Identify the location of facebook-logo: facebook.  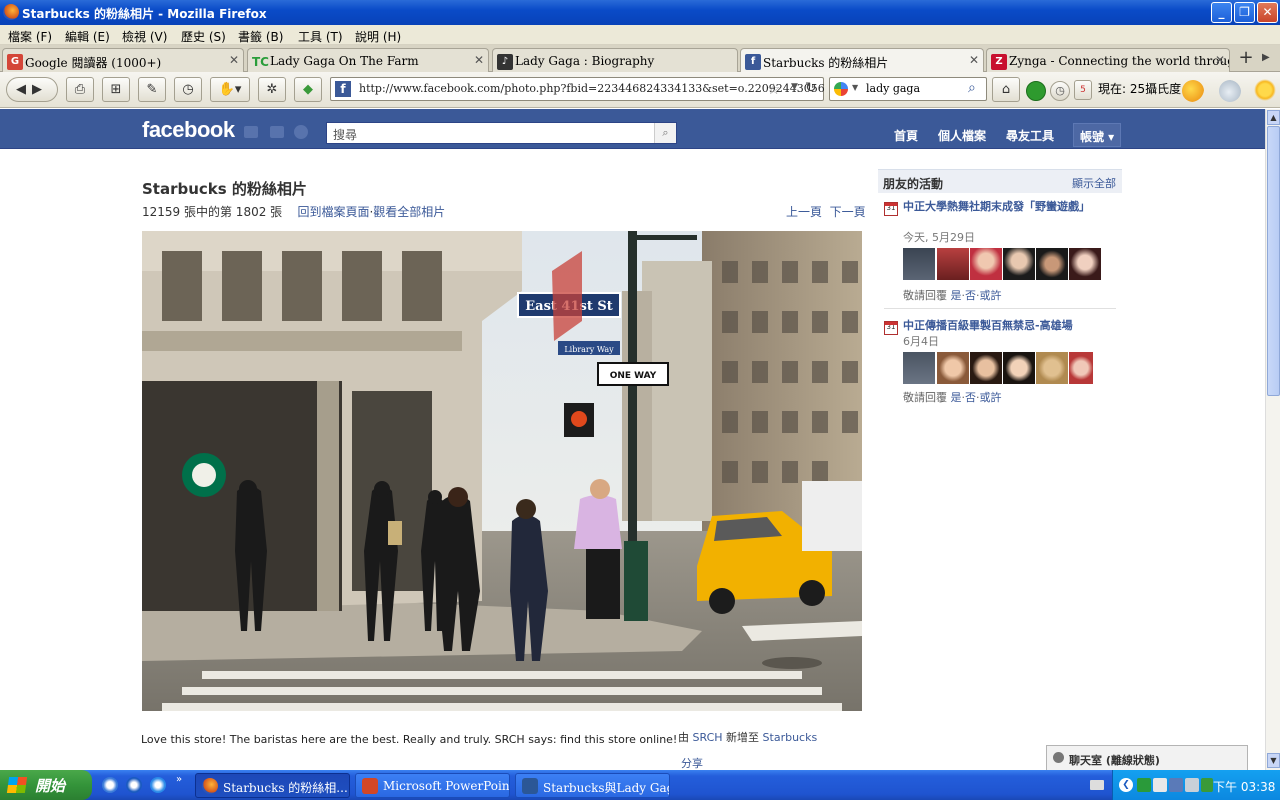
(188, 130).